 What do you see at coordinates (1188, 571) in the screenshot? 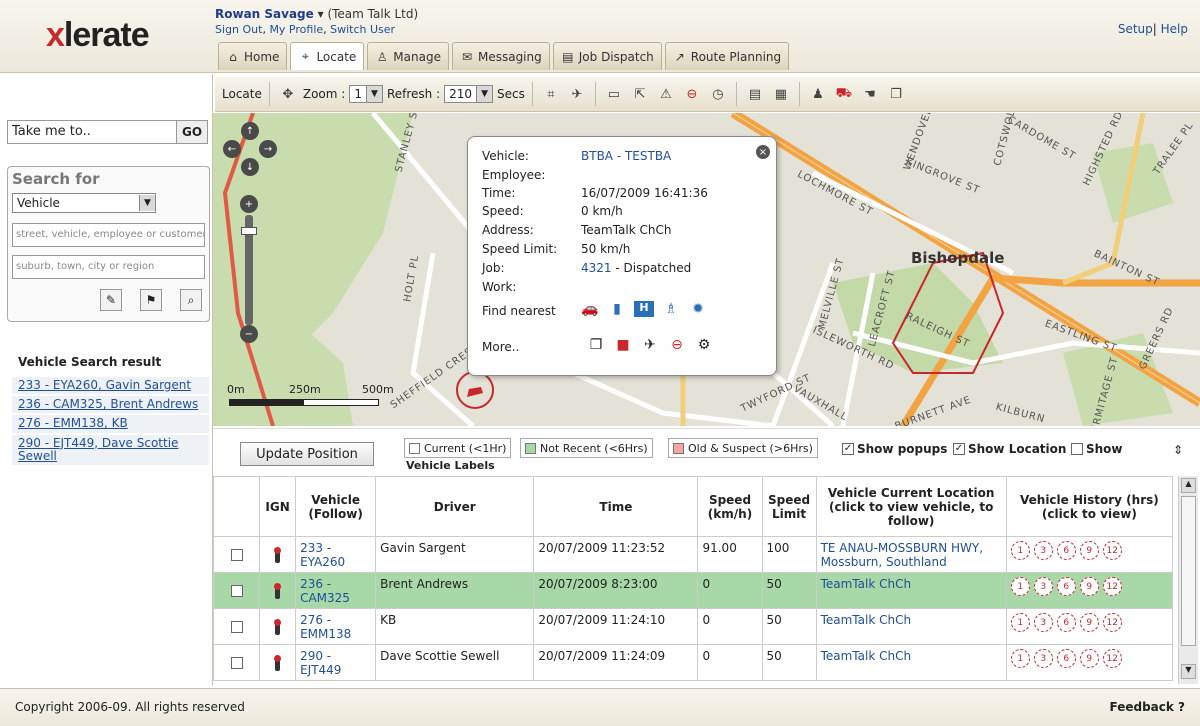
I see `scroll-thumb` at bounding box center [1188, 571].